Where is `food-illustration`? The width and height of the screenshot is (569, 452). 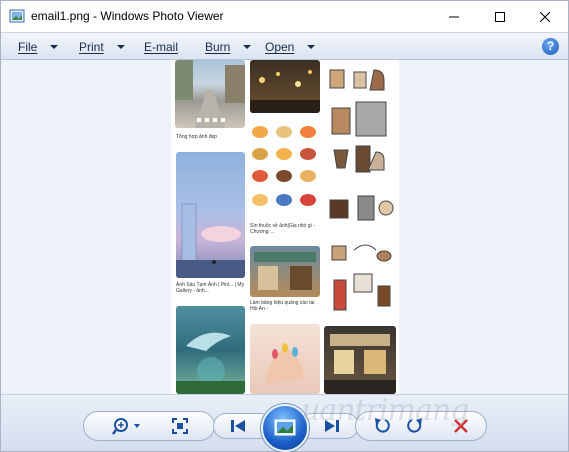
food-illustration is located at coordinates (284, 166).